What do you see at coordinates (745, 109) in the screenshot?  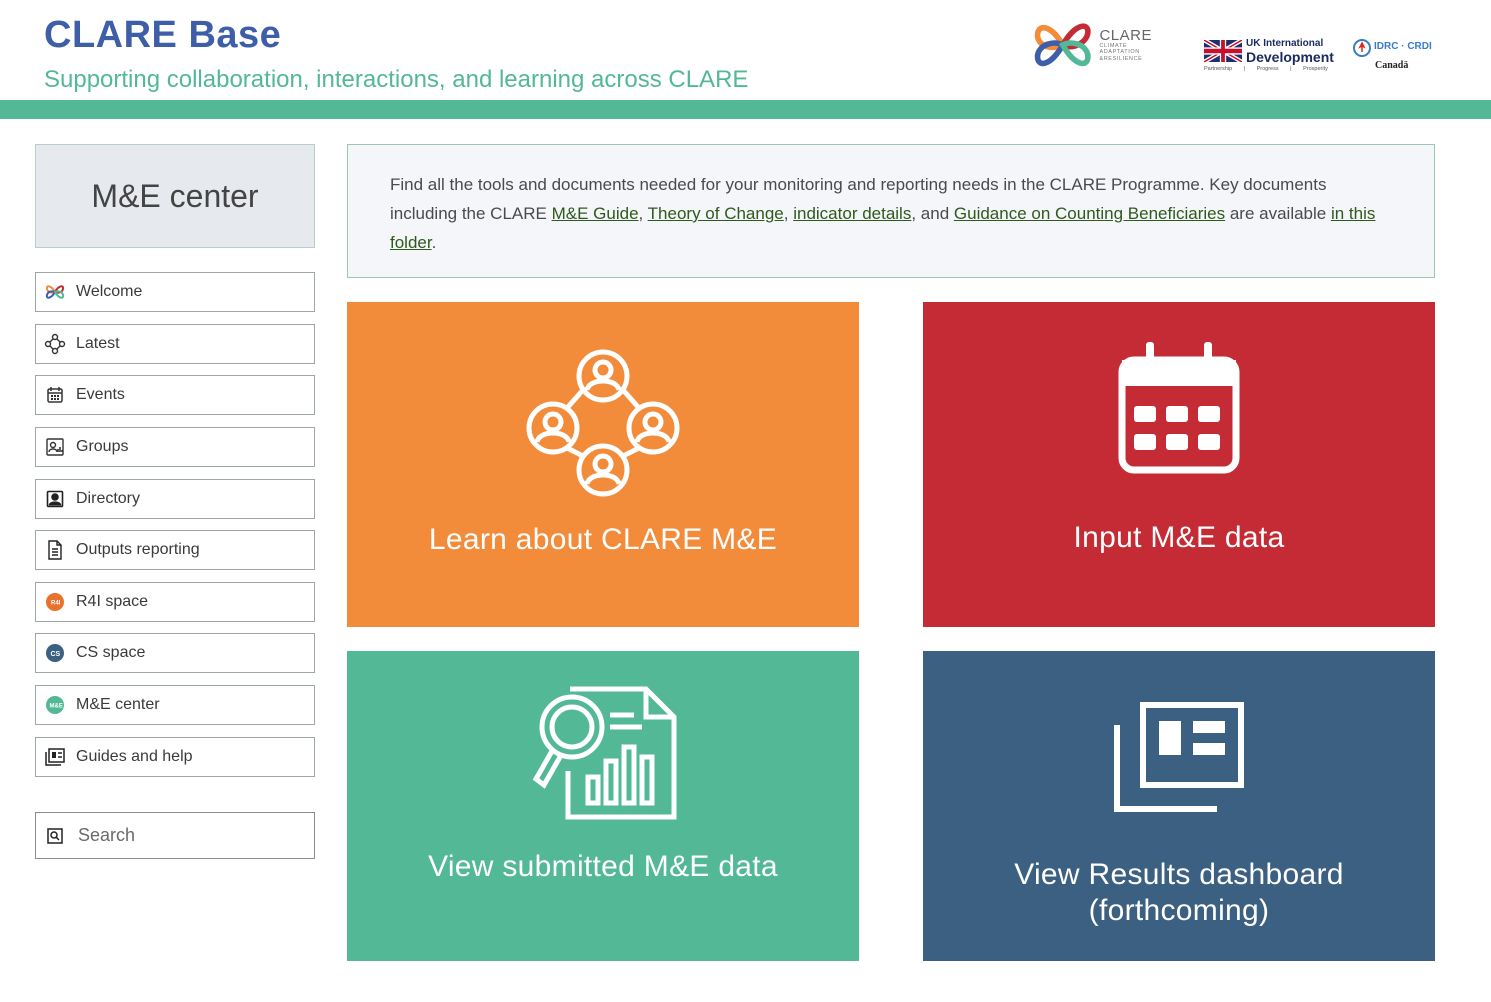 I see `header-accent-bar` at bounding box center [745, 109].